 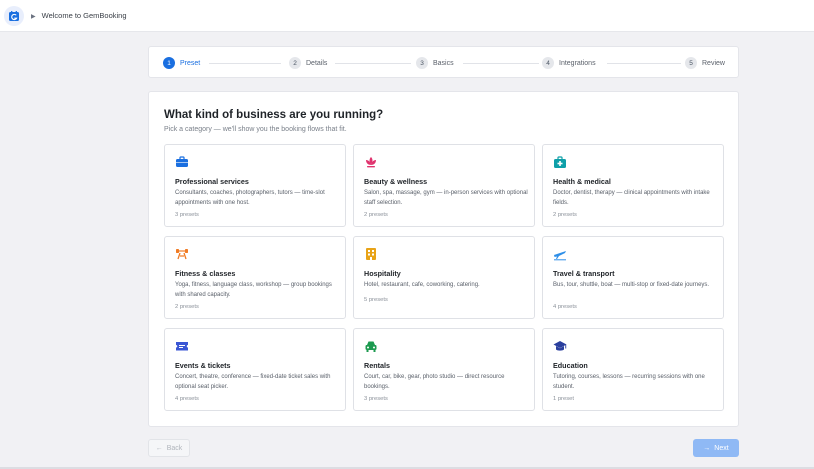 I want to click on section-heading: What kind of business are you running?, so click(x=274, y=115).